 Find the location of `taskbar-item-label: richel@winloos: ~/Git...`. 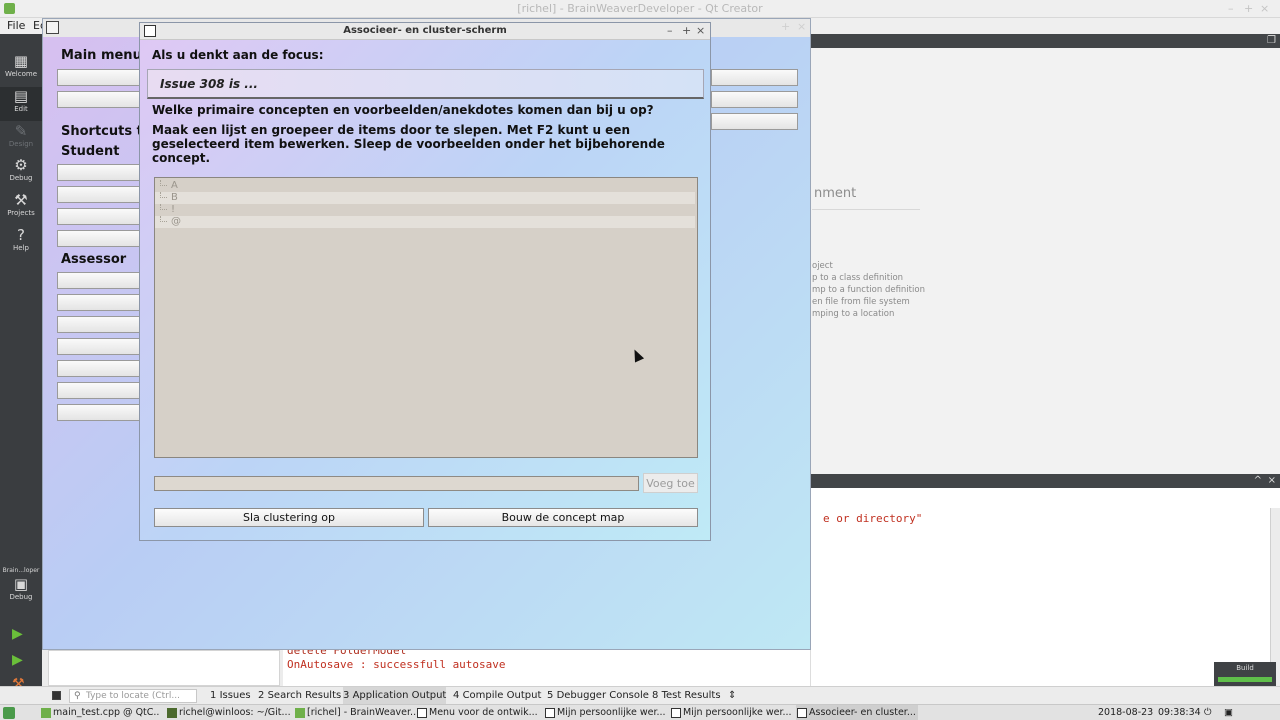

taskbar-item-label: richel@winloos: ~/Git... is located at coordinates (235, 712).